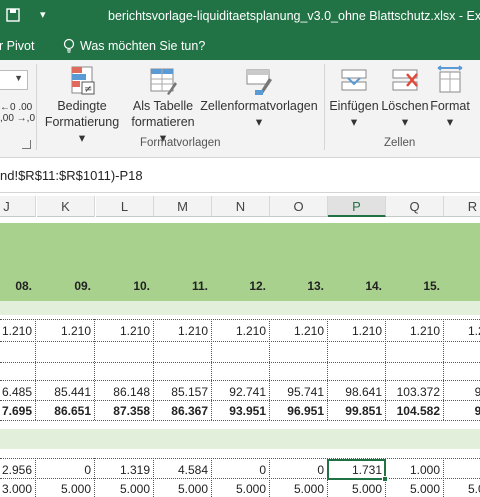 The width and height of the screenshot is (480, 497). Describe the element at coordinates (17, 46) in the screenshot. I see `tab-pivot: r Pivot` at that location.